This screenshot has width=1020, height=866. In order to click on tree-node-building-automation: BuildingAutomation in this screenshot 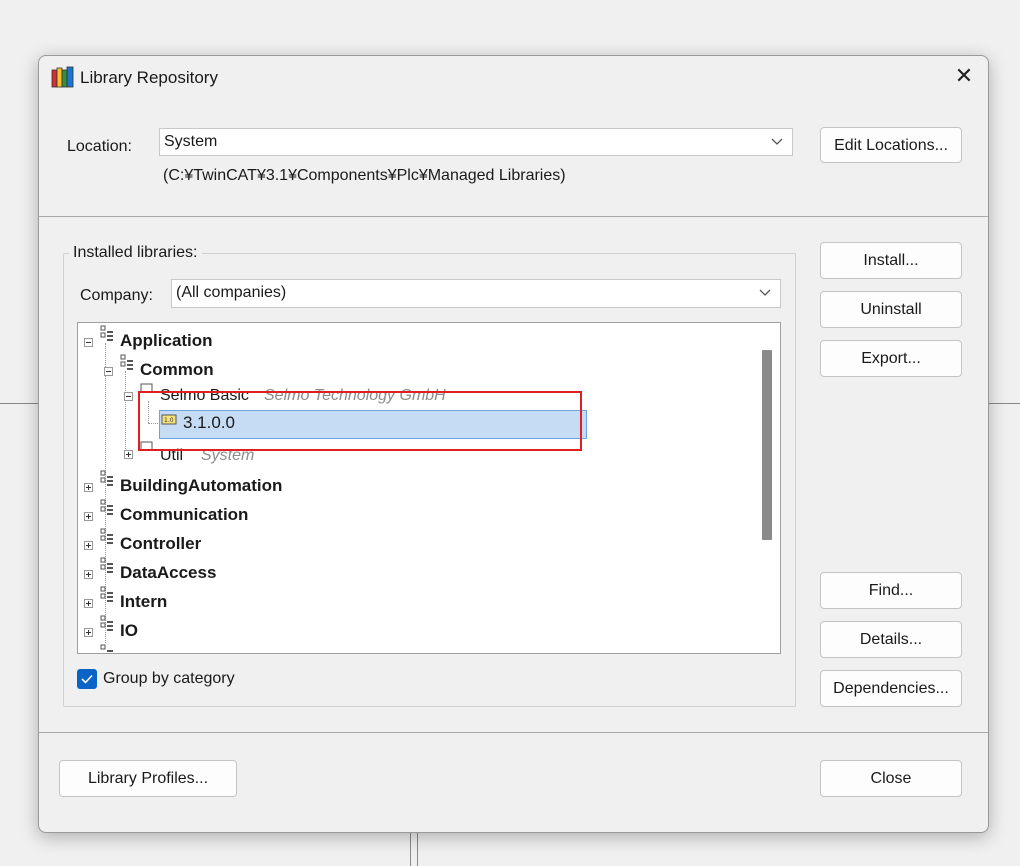, I will do `click(418, 483)`.